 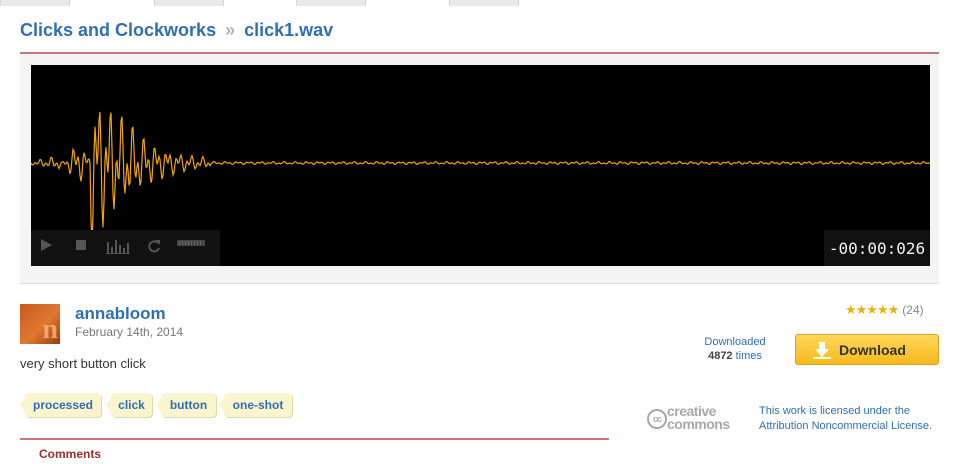 What do you see at coordinates (84, 248) in the screenshot?
I see `stop-icon` at bounding box center [84, 248].